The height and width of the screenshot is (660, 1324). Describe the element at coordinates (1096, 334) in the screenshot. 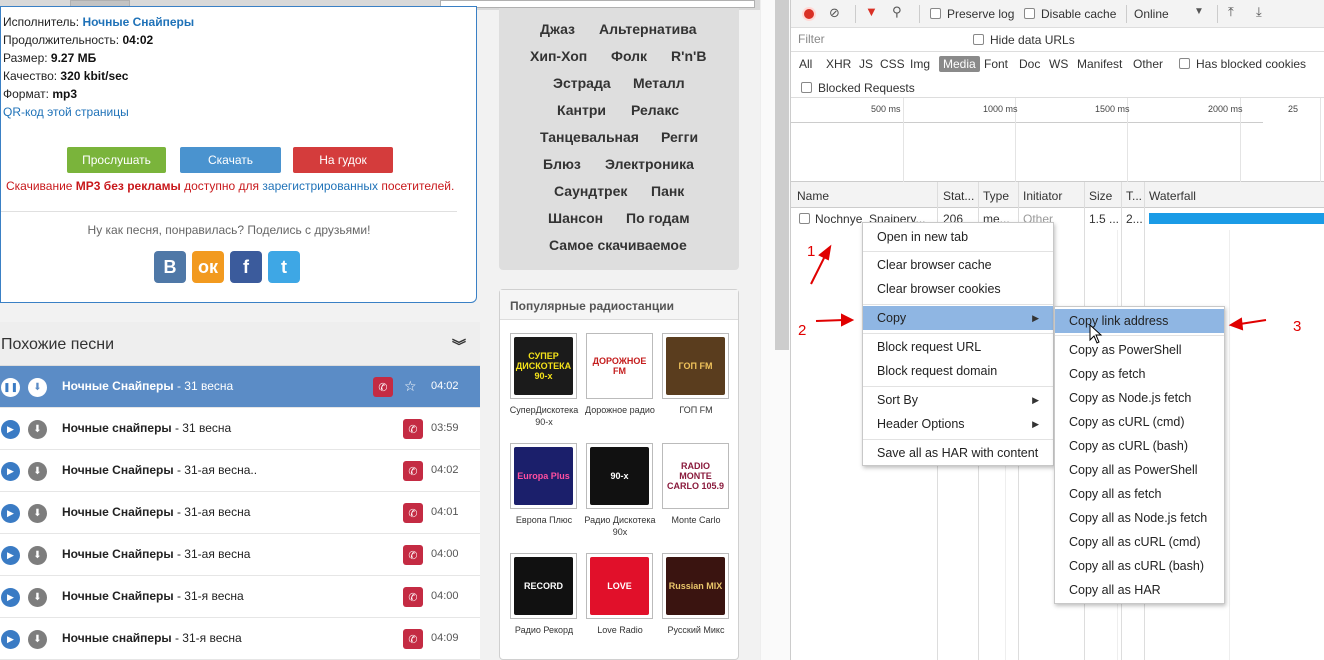

I see `mouse-cursor-icon` at that location.